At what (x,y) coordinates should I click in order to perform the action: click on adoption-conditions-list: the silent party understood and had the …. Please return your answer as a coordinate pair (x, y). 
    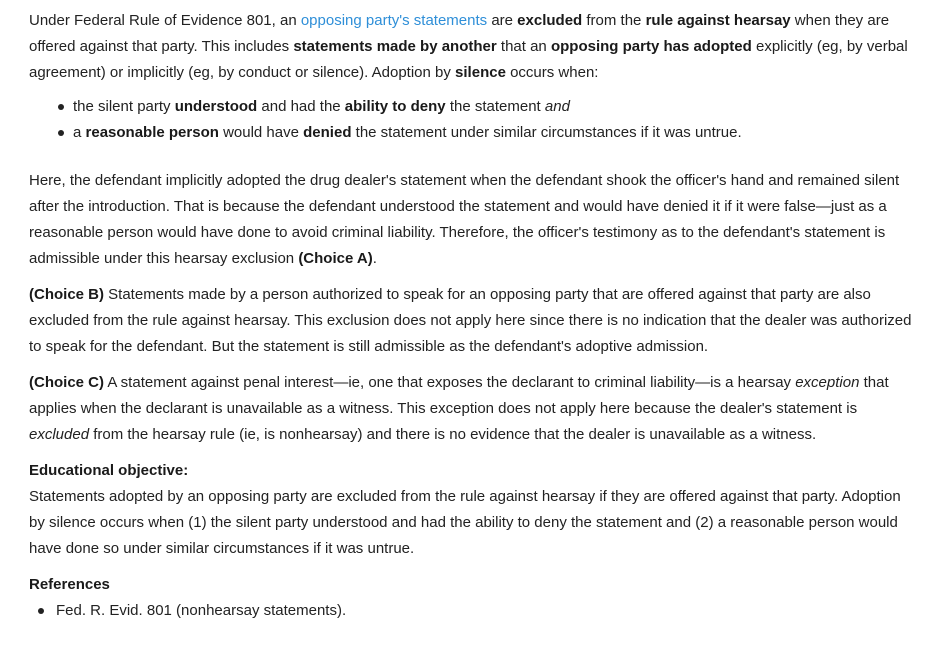
    Looking at the image, I should click on (471, 120).